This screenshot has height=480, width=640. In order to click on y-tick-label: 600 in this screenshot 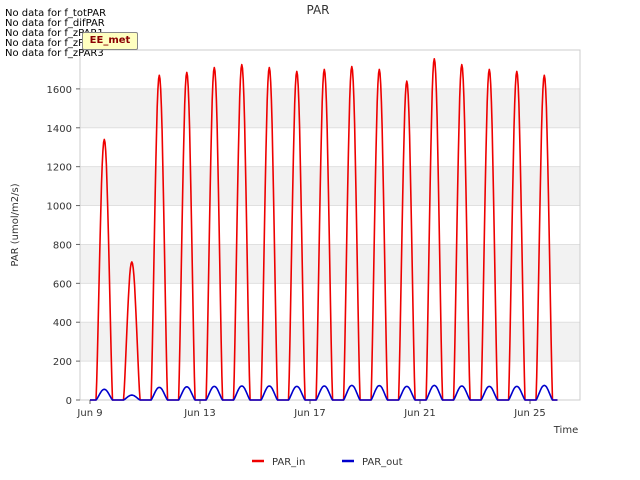, I will do `click(62, 284)`.